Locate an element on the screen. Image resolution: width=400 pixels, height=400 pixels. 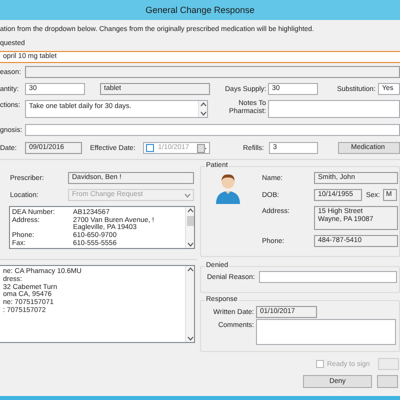
window-title: General Change Response is located at coordinates (200, 10).